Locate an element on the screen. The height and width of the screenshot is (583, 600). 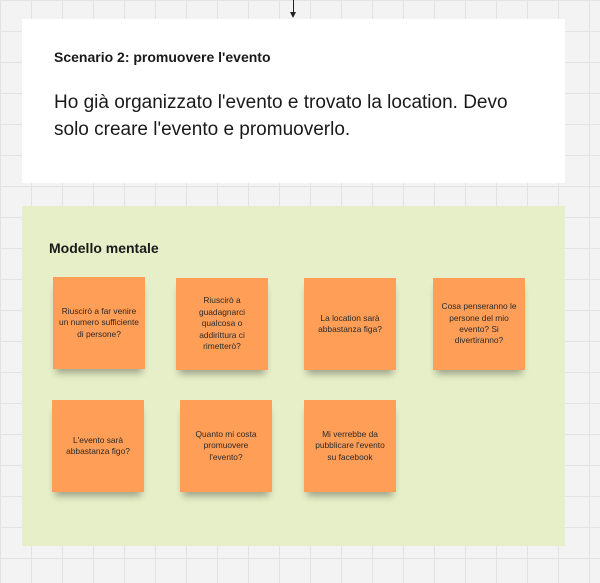
sticky-note-text: Quanto mi costa promuovere l'evento? is located at coordinates (226, 445).